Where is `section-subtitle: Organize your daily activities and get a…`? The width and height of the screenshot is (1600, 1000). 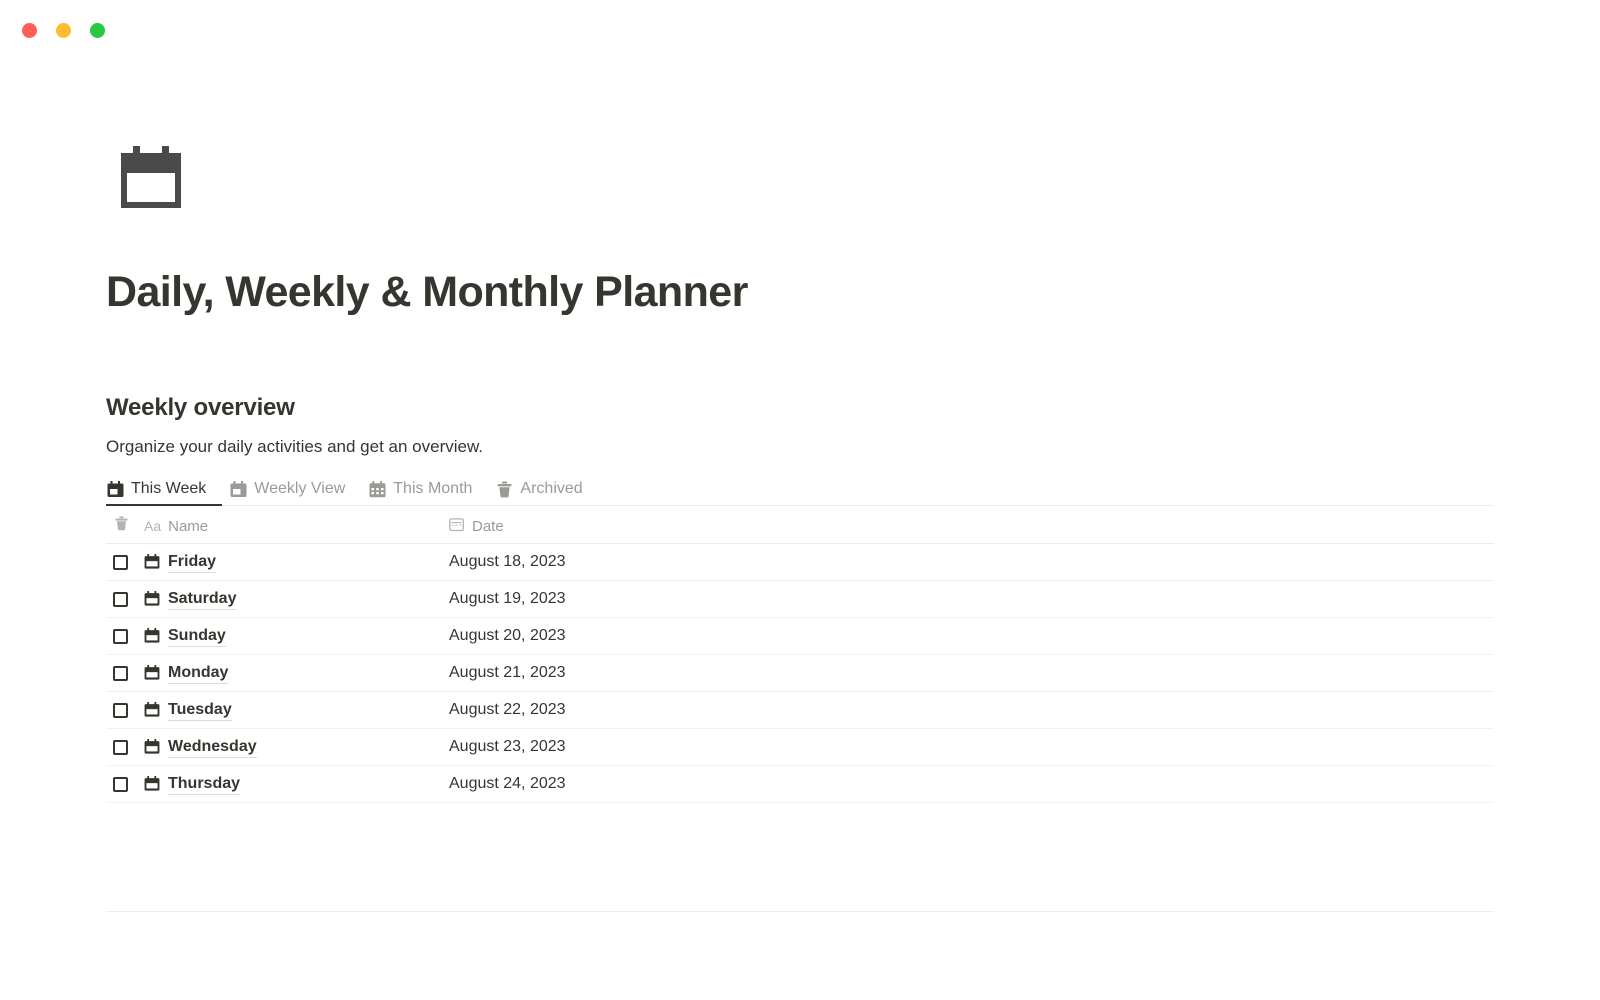
section-subtitle: Organize your daily activities and get a… is located at coordinates (295, 446).